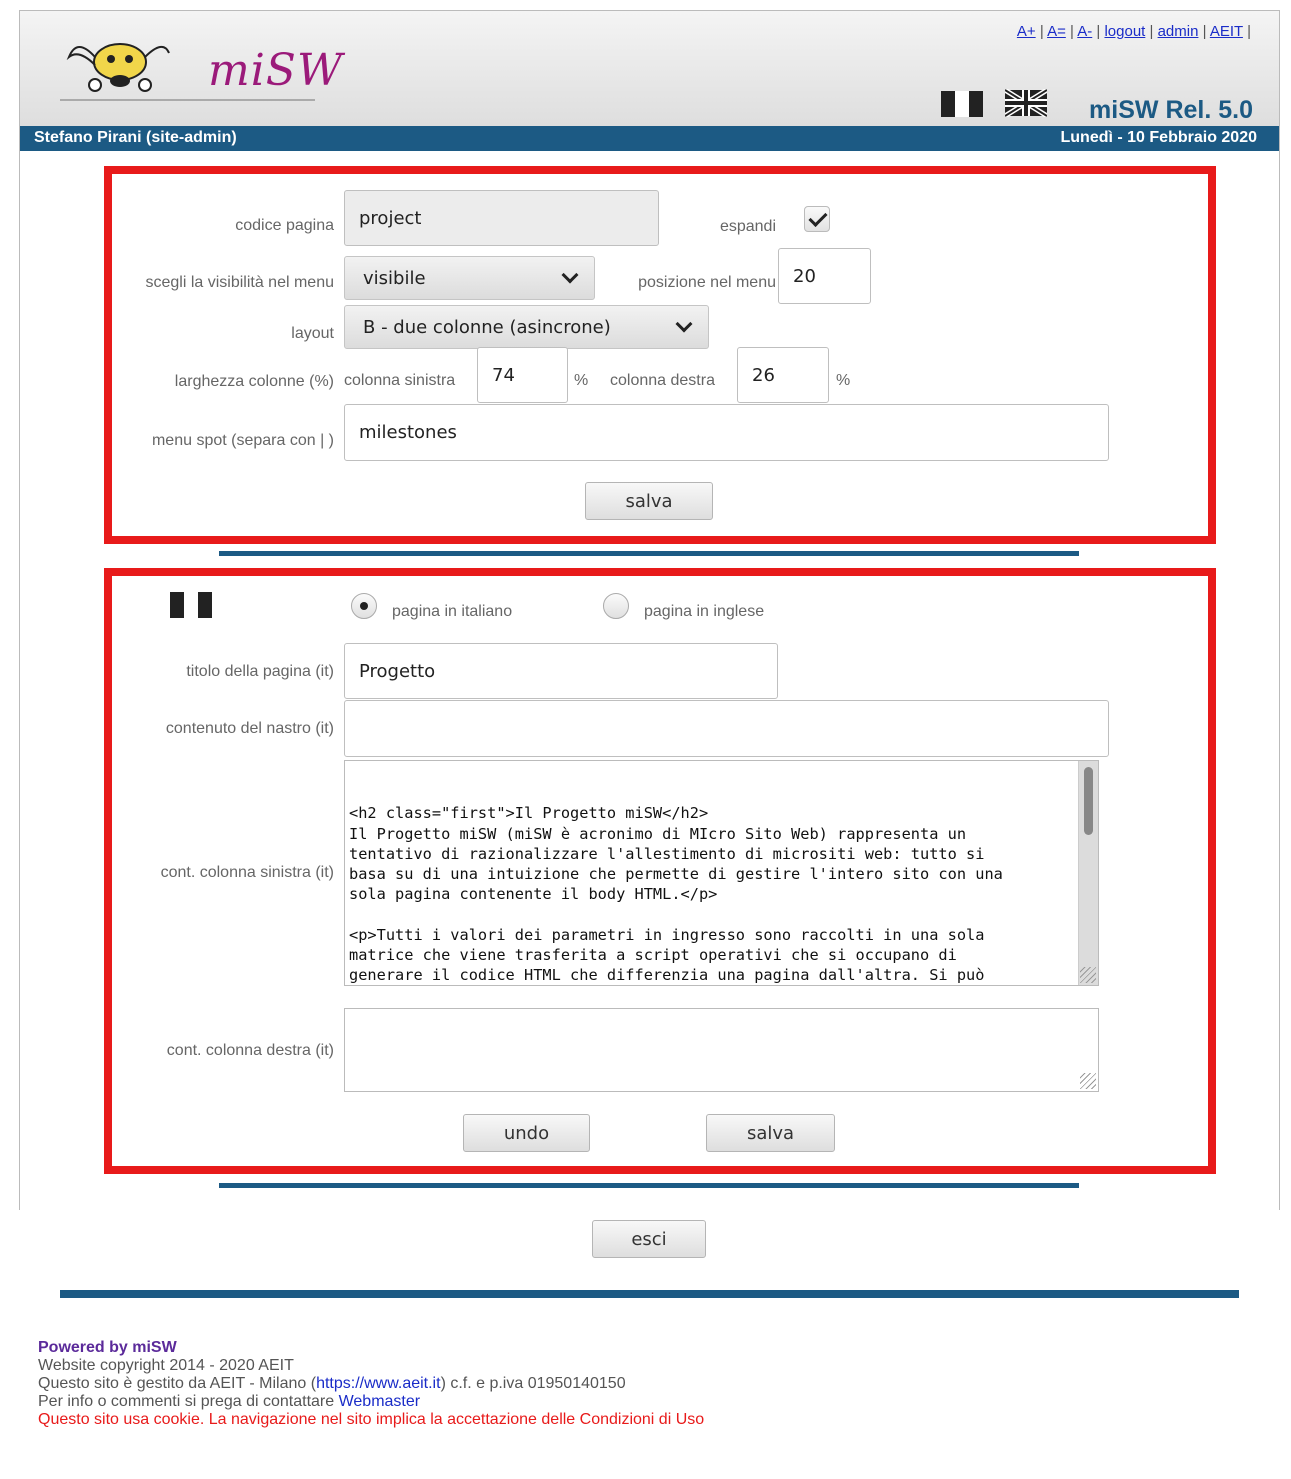 The height and width of the screenshot is (1479, 1291). What do you see at coordinates (817, 219) in the screenshot?
I see `expand-checkbox` at bounding box center [817, 219].